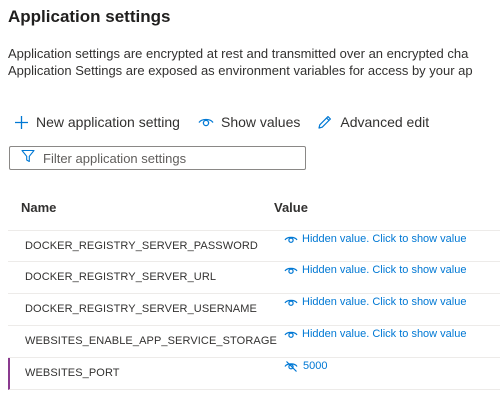  What do you see at coordinates (163, 158) in the screenshot?
I see `filter-input` at bounding box center [163, 158].